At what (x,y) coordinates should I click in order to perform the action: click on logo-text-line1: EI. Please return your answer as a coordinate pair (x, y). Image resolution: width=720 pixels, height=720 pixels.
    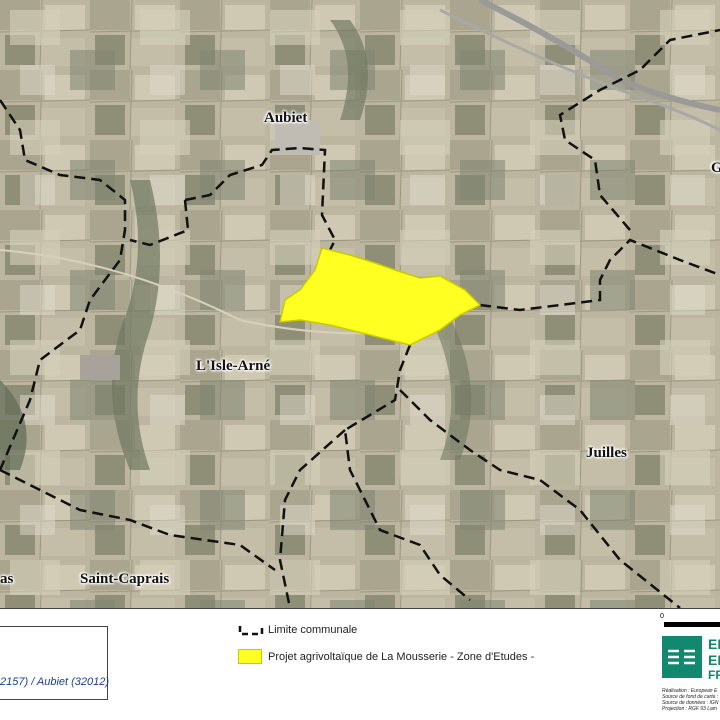
    Looking at the image, I should click on (714, 644).